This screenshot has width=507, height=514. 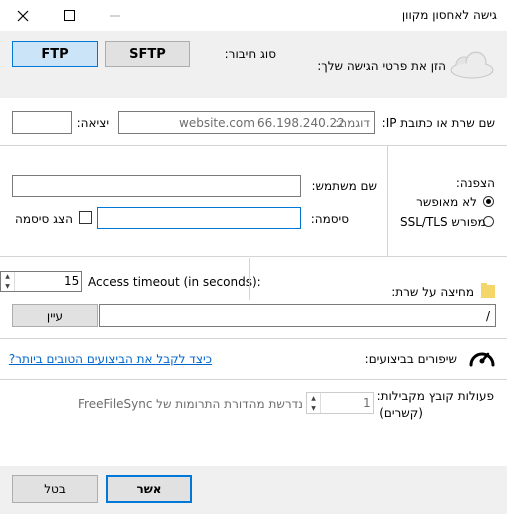 What do you see at coordinates (381, 66) in the screenshot?
I see `instruction-label: הזן את פרטי הגישה שלך:` at bounding box center [381, 66].